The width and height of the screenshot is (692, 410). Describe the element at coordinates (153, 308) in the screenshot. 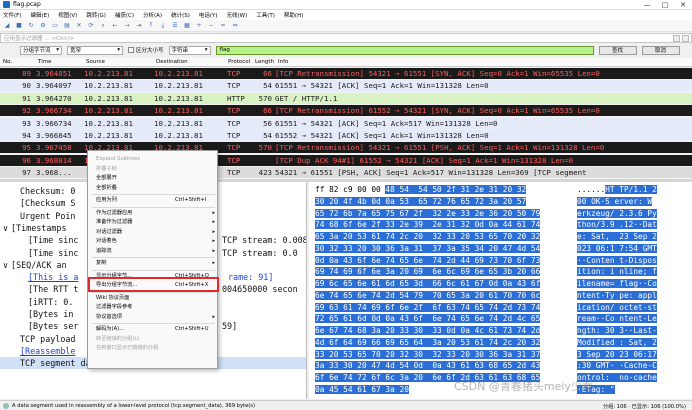

I see `menu-item: 过滤器字段参考` at that location.